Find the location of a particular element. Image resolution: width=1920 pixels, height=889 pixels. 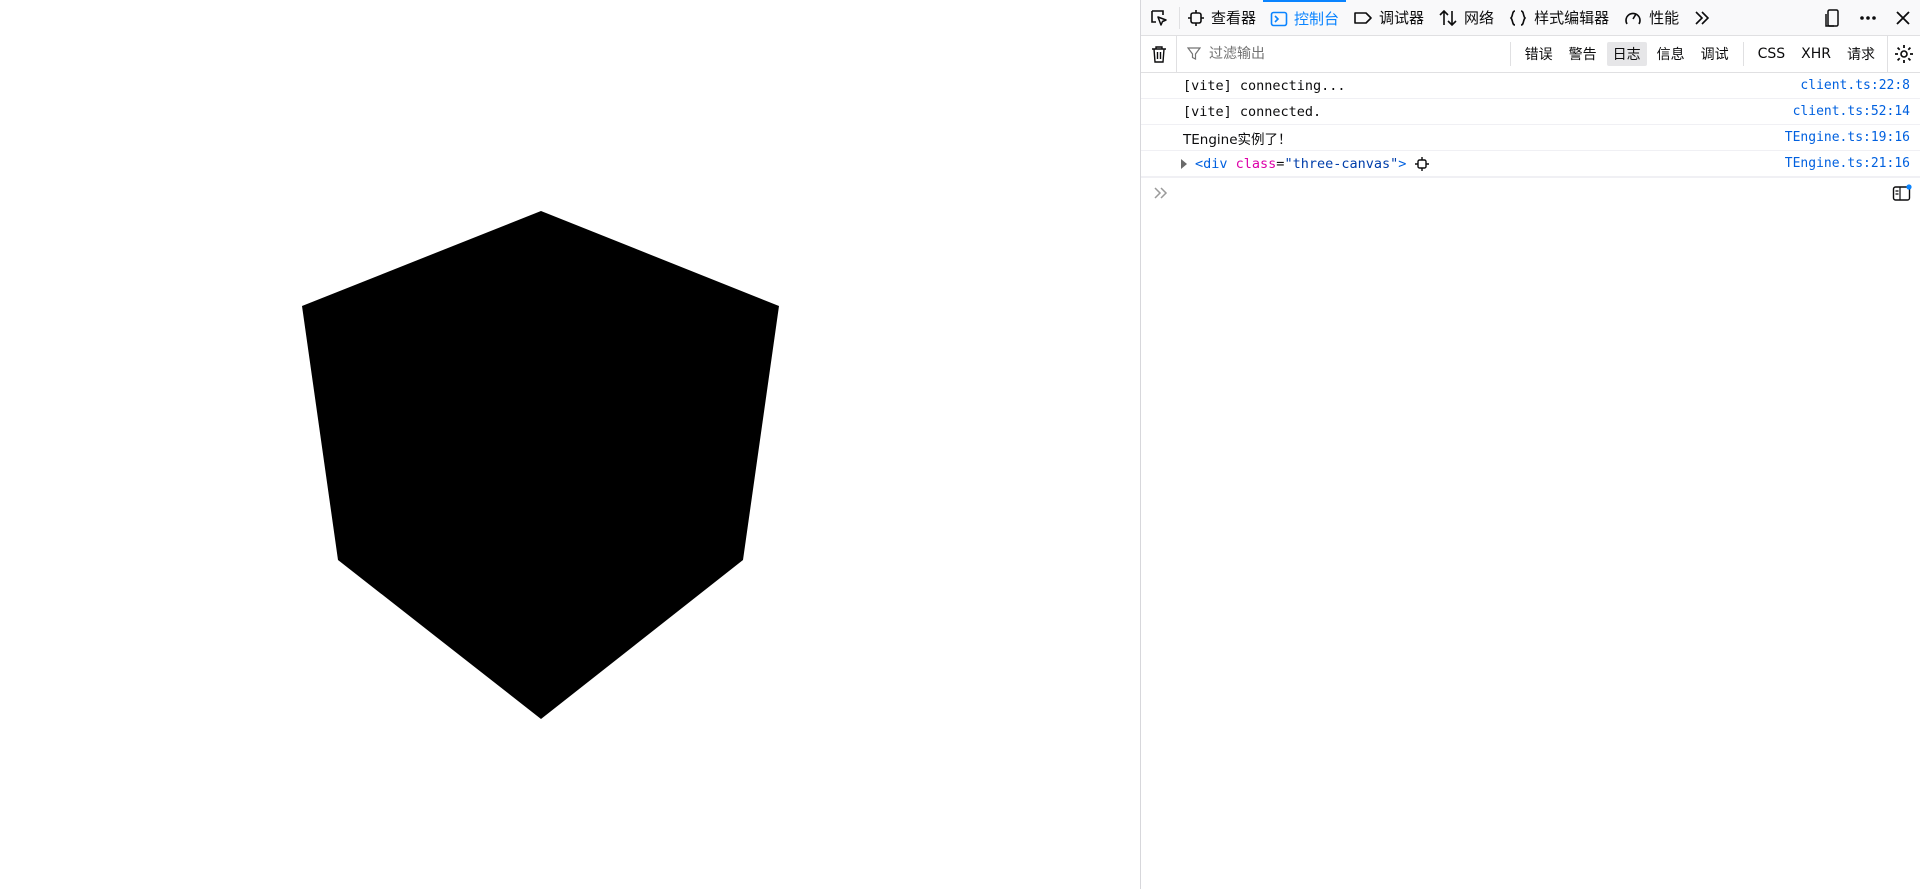

close-devtools-button is located at coordinates (1903, 17).